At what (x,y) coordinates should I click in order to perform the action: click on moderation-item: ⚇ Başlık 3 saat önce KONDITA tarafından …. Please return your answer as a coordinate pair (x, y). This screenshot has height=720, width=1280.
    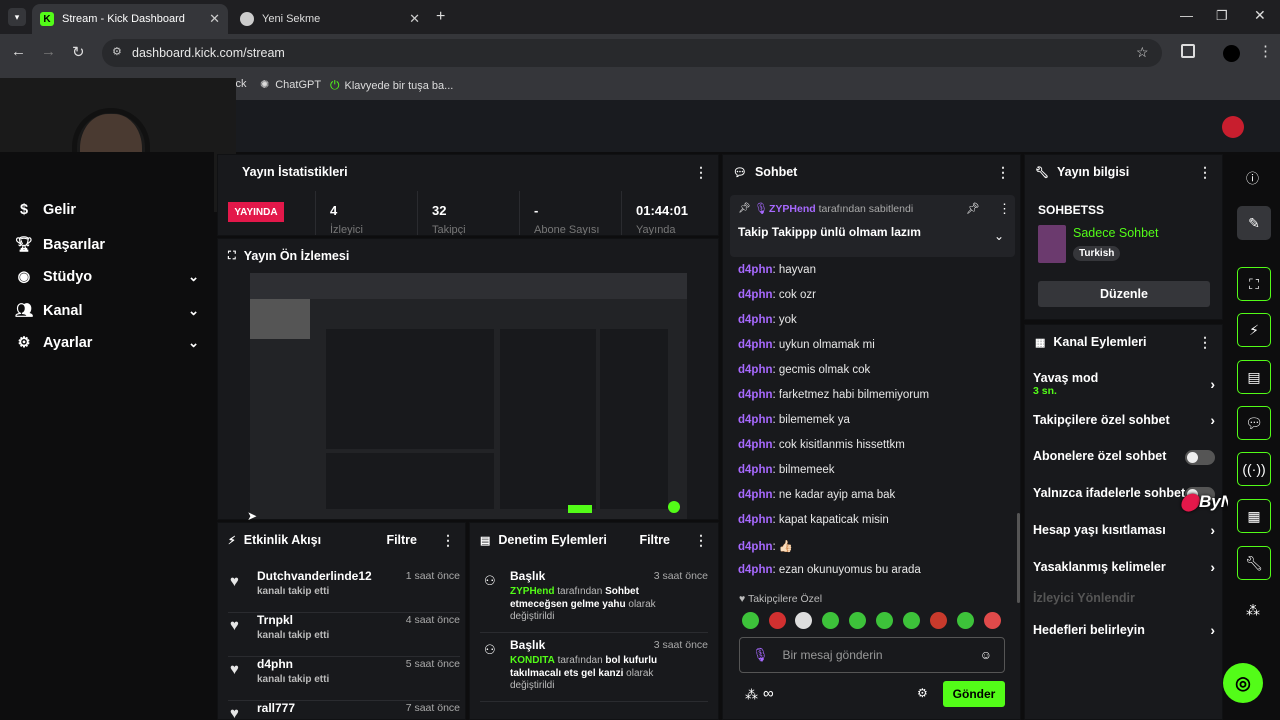
    Looking at the image, I should click on (594, 670).